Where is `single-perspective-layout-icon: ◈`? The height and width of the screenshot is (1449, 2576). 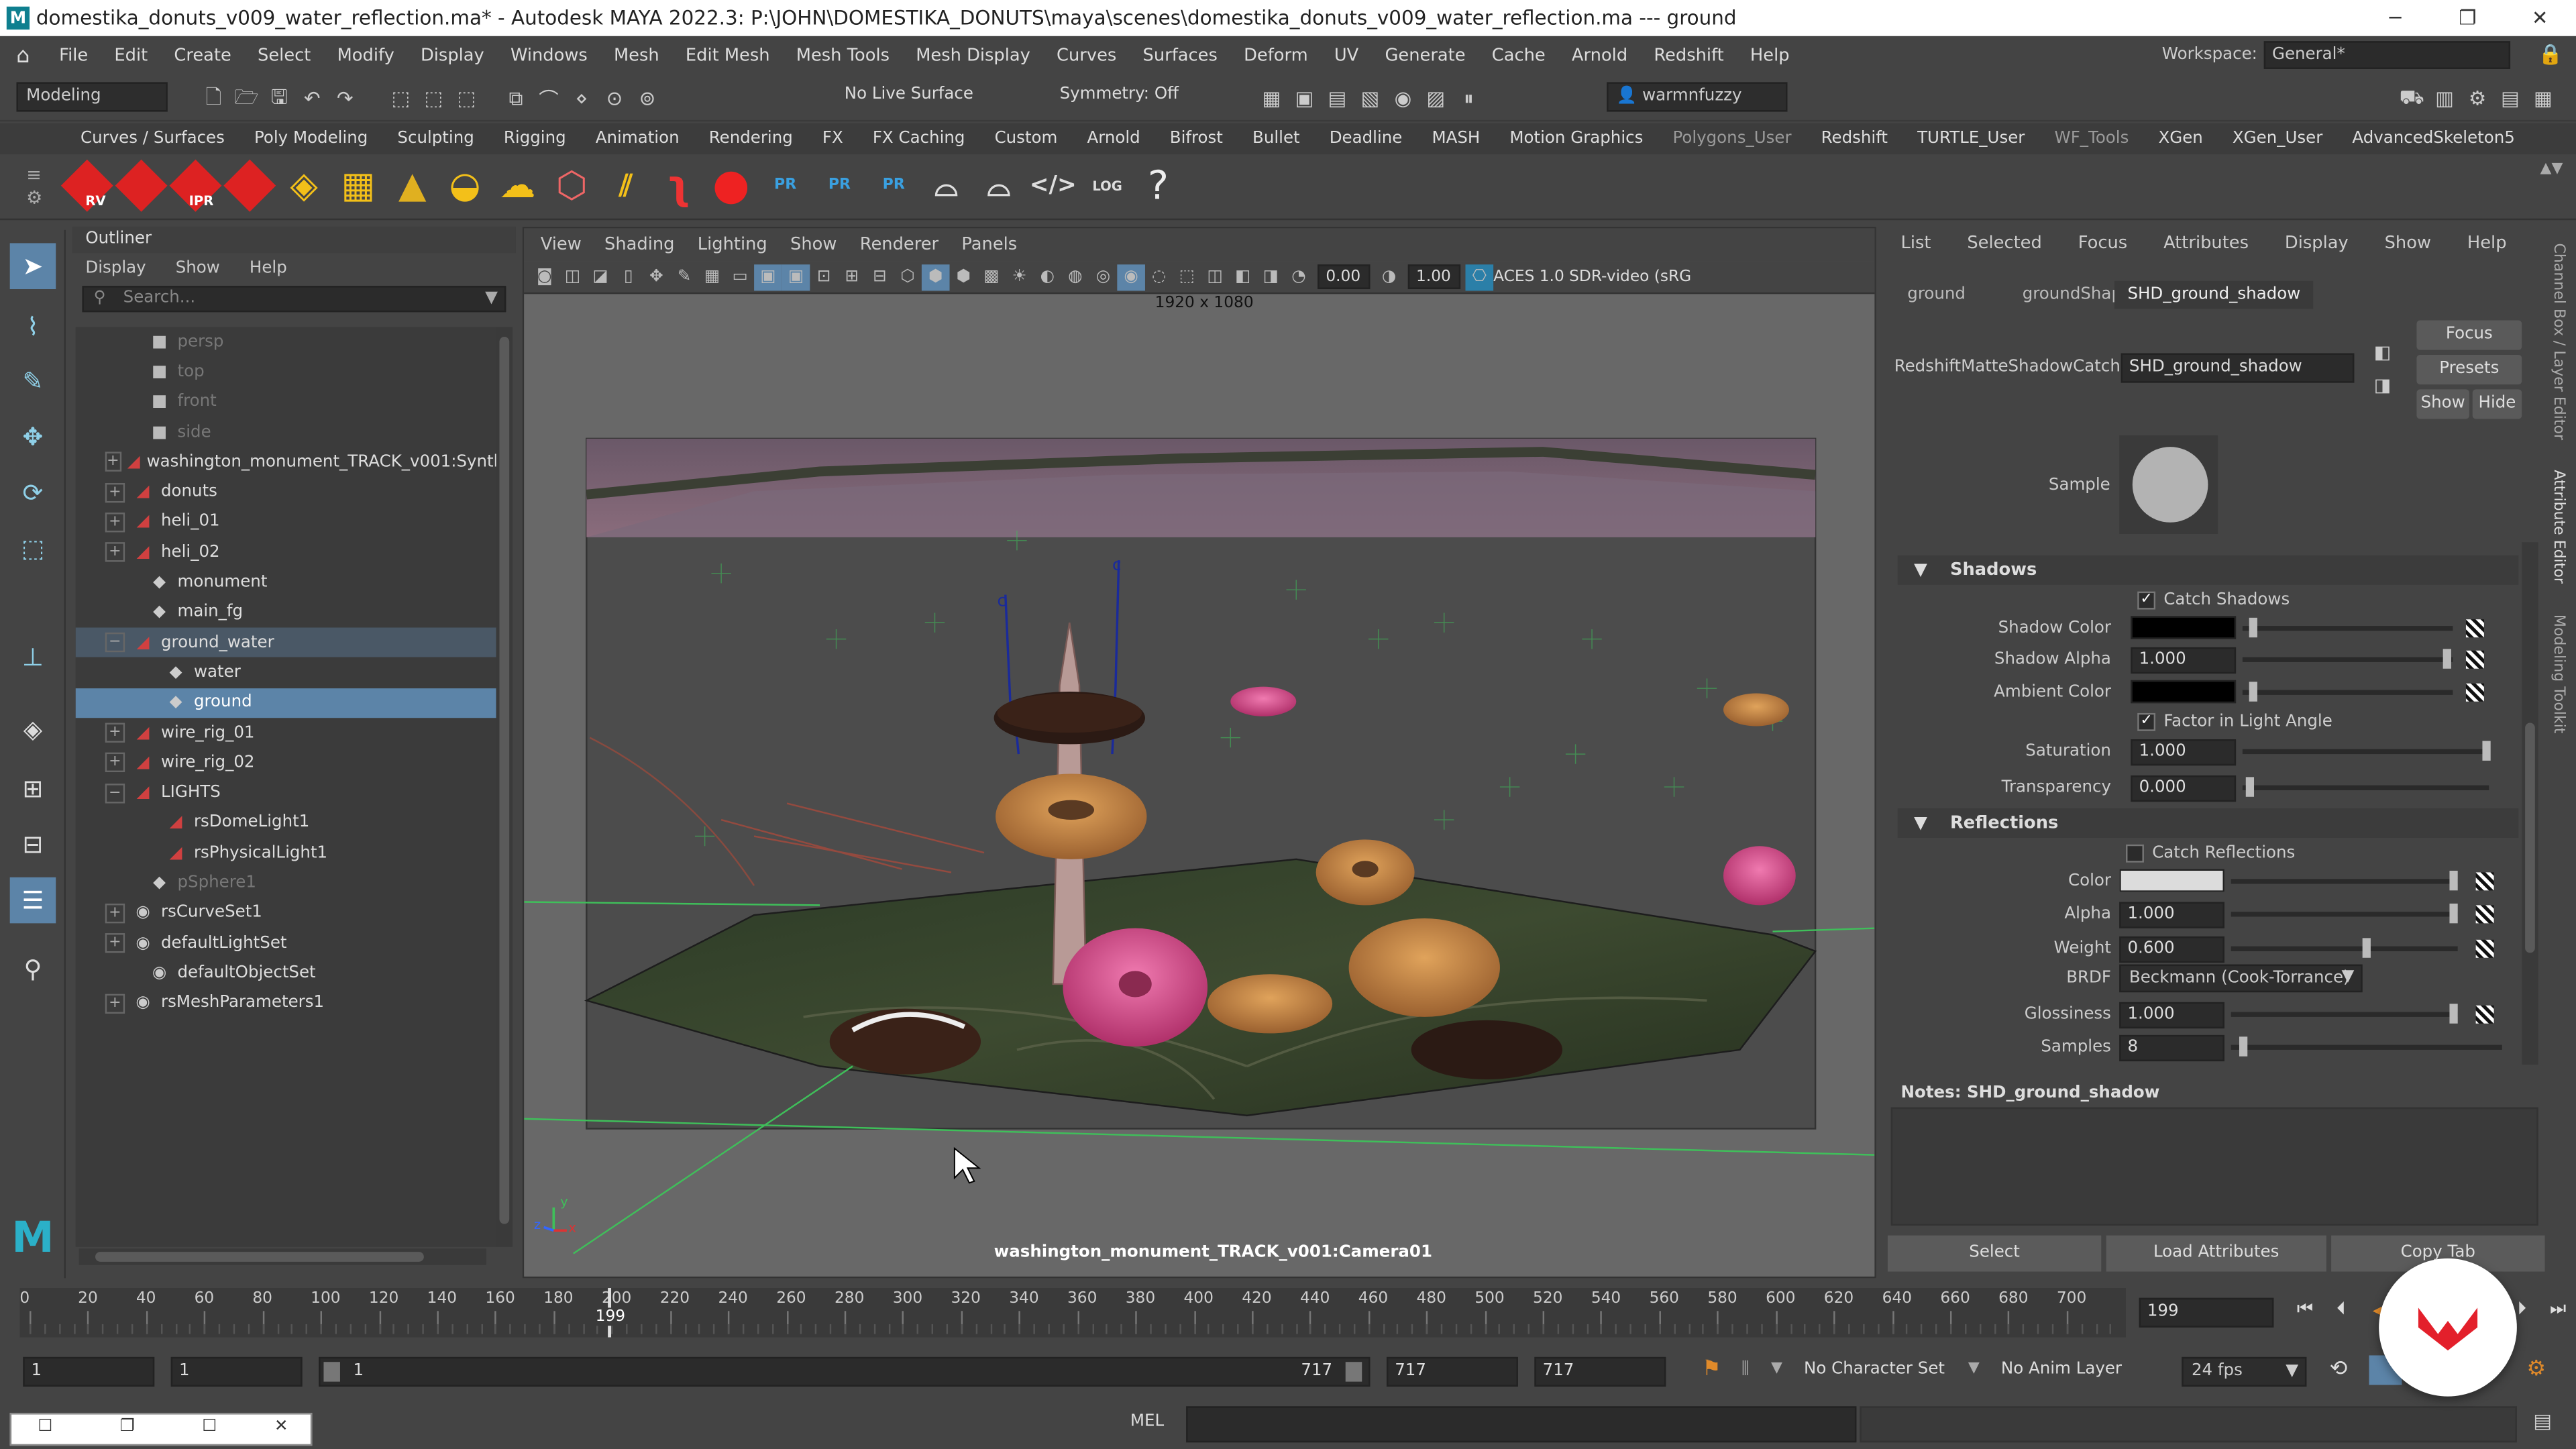
single-perspective-layout-icon: ◈ is located at coordinates (33, 729).